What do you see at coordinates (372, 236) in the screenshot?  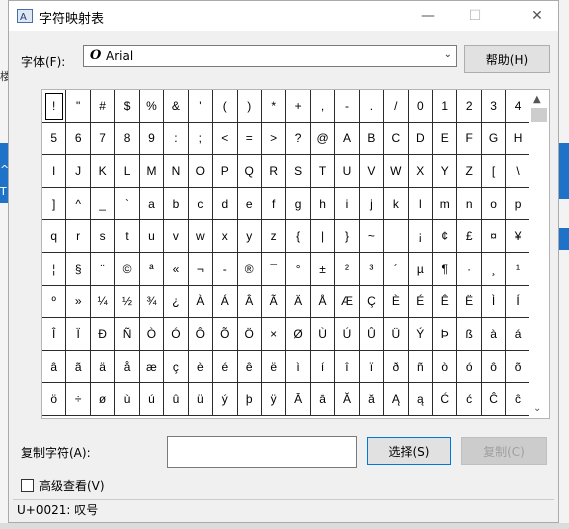 I see `char-cell: ~` at bounding box center [372, 236].